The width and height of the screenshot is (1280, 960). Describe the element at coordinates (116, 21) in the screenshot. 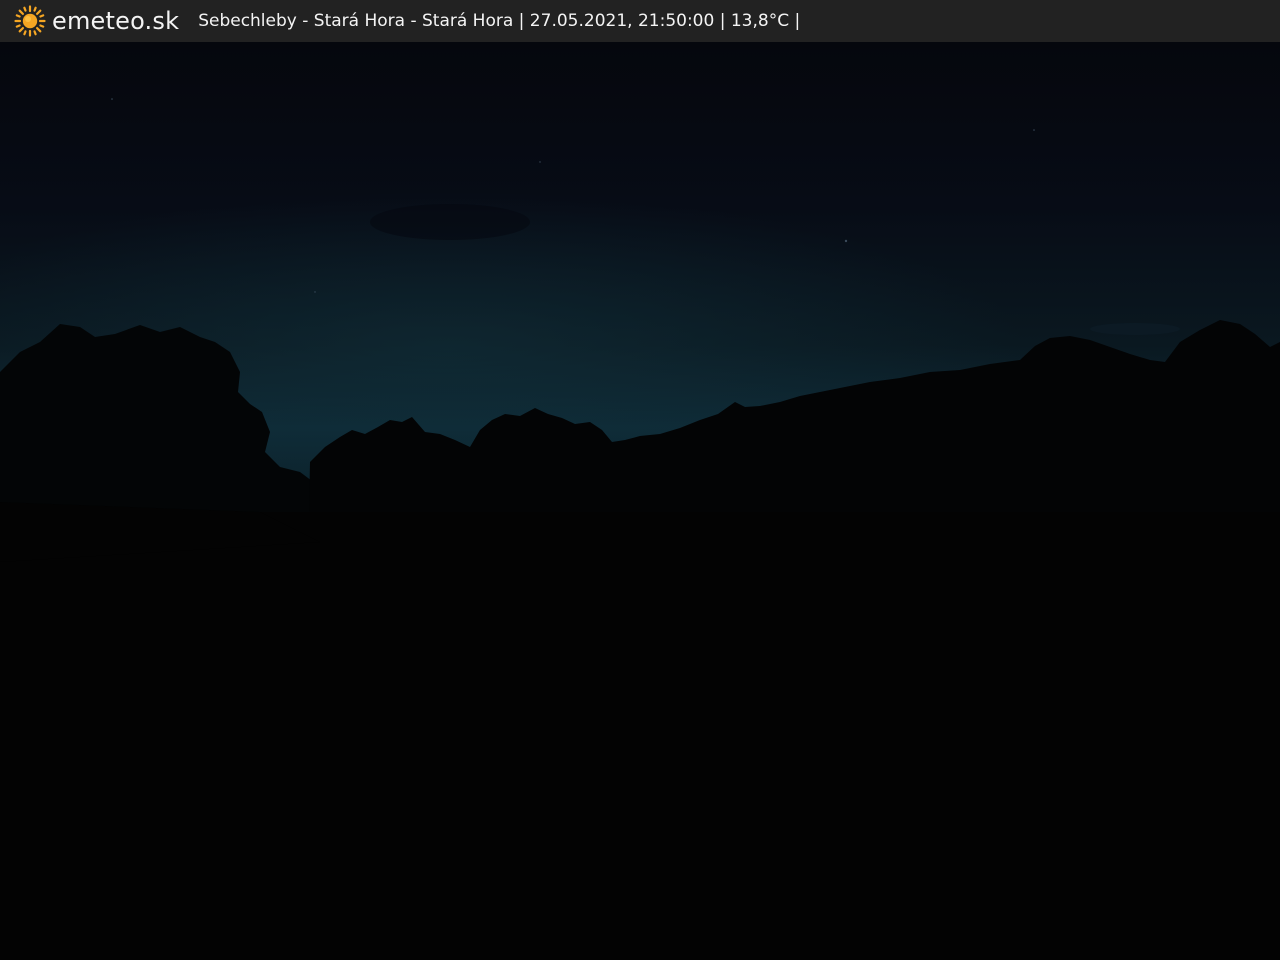

I see `brand-name: emeteo.sk` at that location.